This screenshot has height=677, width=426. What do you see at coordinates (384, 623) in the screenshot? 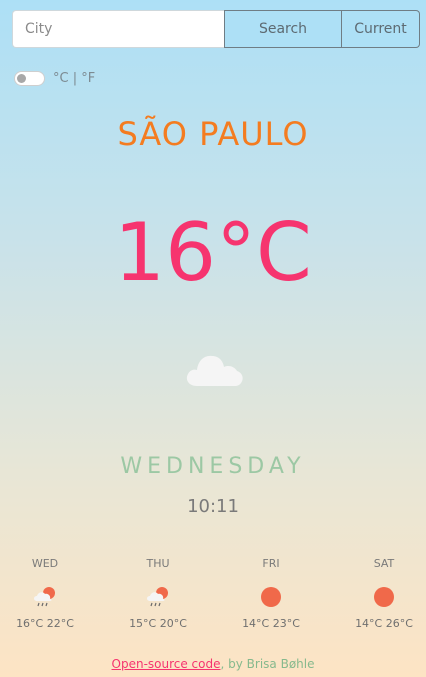
I see `forecast-temperature-range: 14°C 26°C` at bounding box center [384, 623].